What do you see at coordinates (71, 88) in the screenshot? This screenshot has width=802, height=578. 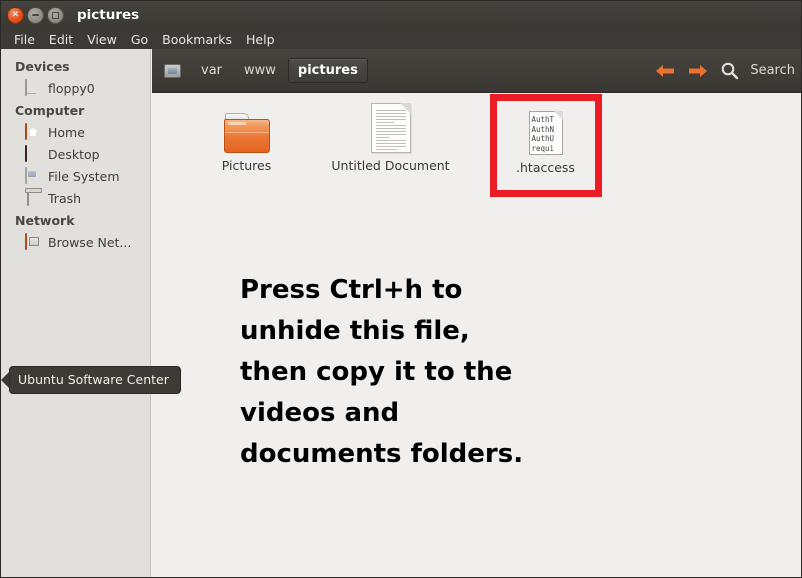 I see `sidebar-item-label: floppy0` at bounding box center [71, 88].